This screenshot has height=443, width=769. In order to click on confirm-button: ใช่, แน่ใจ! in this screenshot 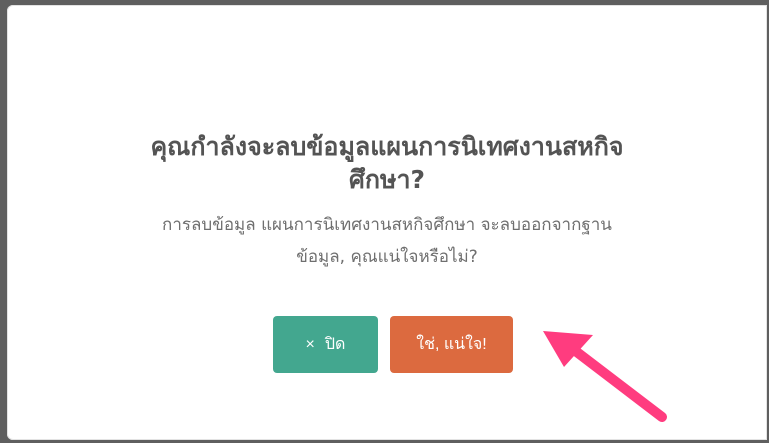, I will do `click(451, 344)`.